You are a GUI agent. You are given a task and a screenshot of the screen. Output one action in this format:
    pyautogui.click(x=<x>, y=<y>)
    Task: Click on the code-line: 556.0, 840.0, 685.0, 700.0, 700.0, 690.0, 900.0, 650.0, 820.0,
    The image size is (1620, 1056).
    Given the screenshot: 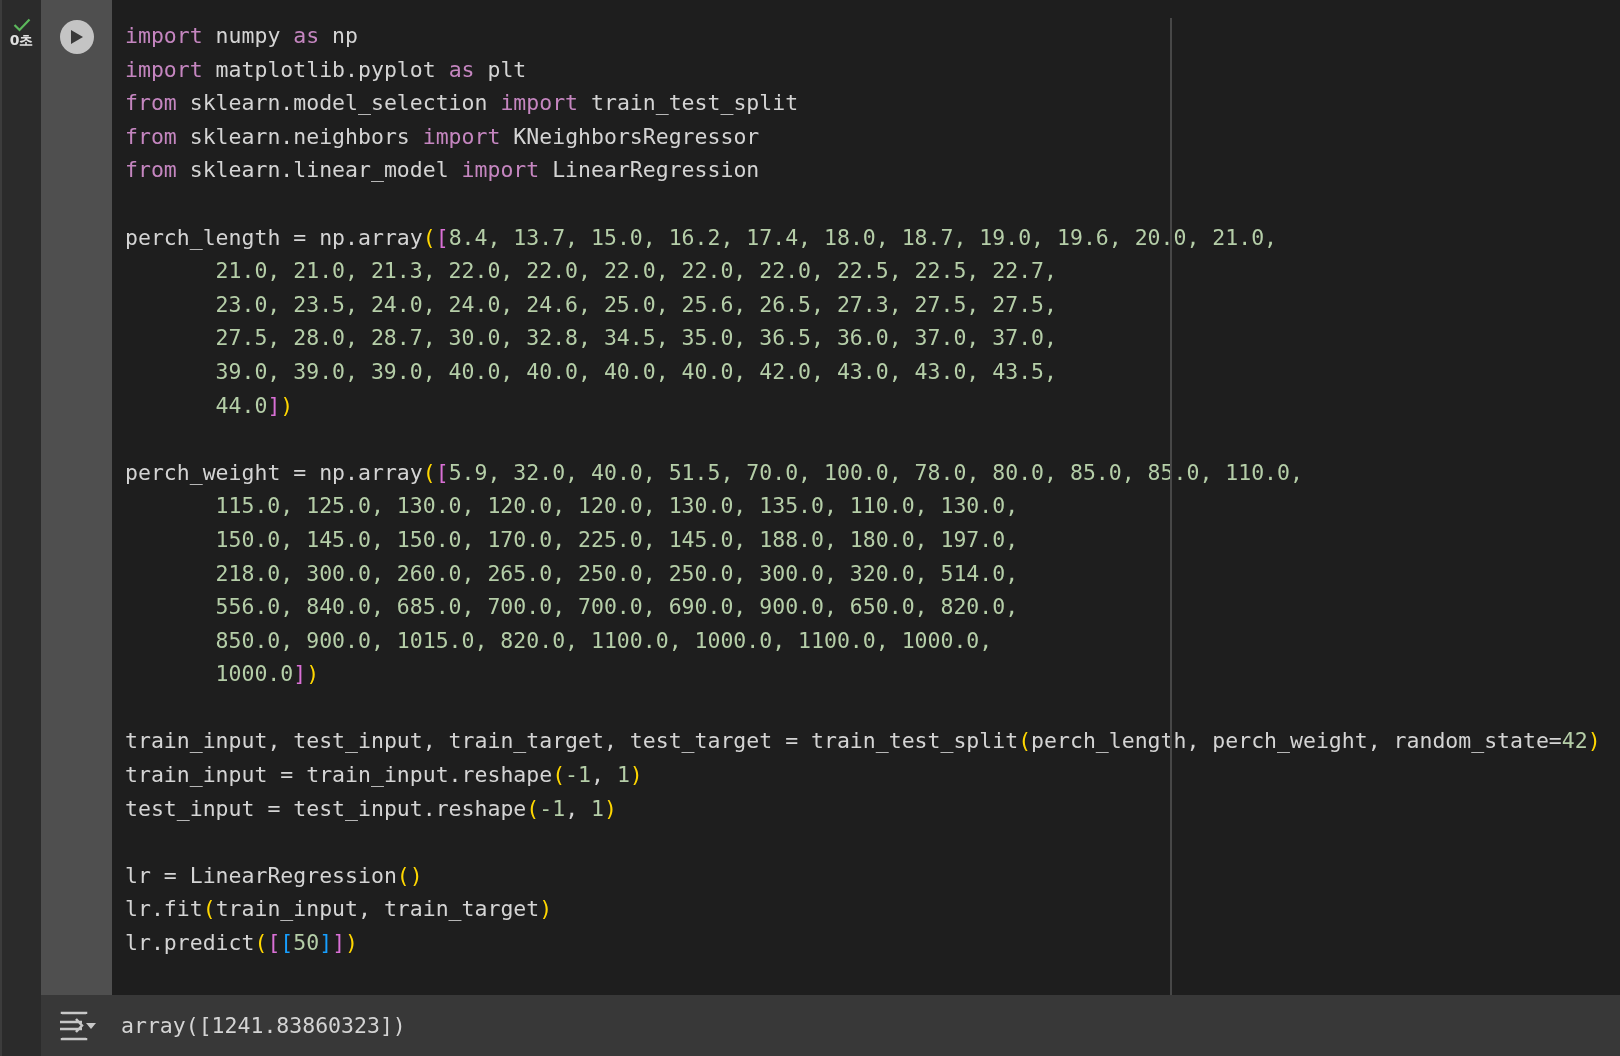 What is the action you would take?
    pyautogui.click(x=617, y=607)
    